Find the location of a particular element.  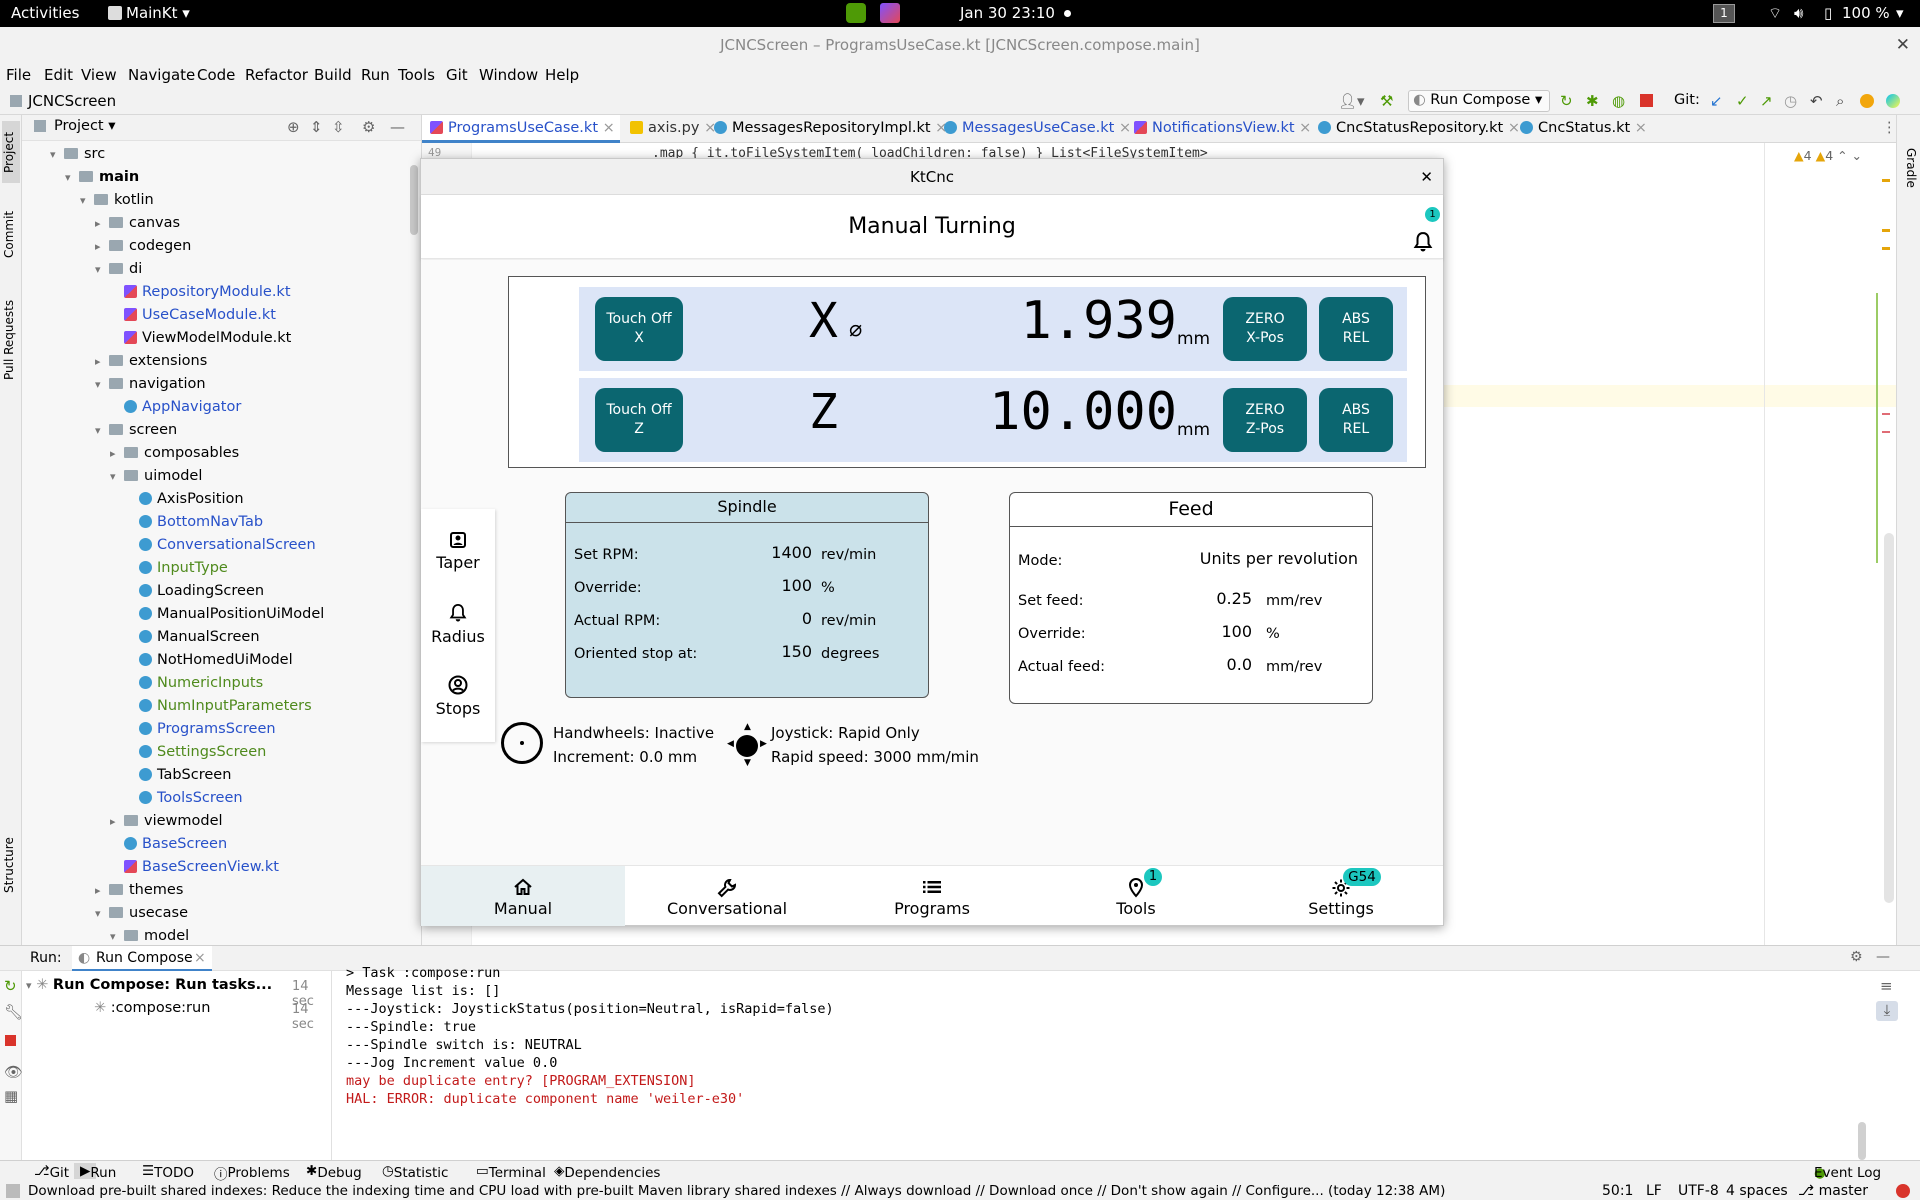

inspection-widget: ▲4 ▲4 ⌃ ⌄ is located at coordinates (1828, 155).